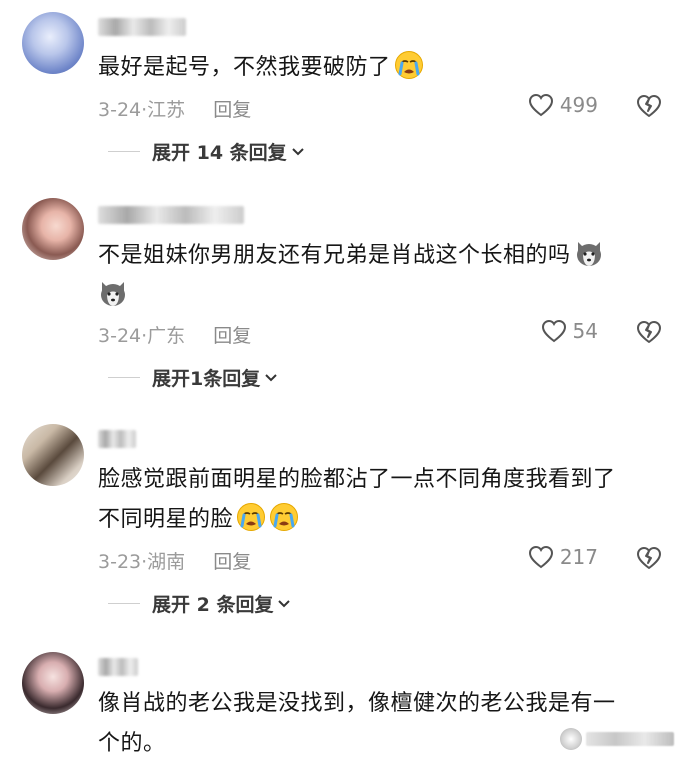 The image size is (690, 764). I want to click on expand-replies-button: 展开1条回复, so click(193, 377).